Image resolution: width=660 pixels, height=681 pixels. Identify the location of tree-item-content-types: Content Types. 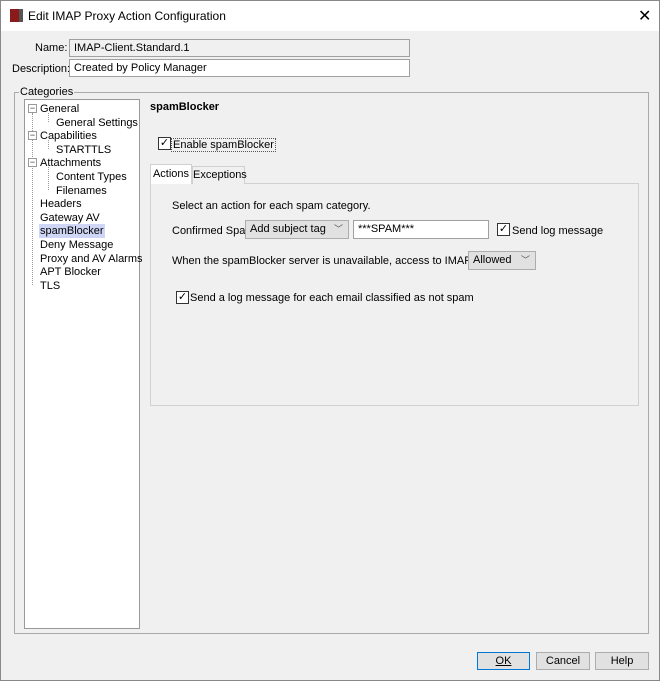
(91, 177).